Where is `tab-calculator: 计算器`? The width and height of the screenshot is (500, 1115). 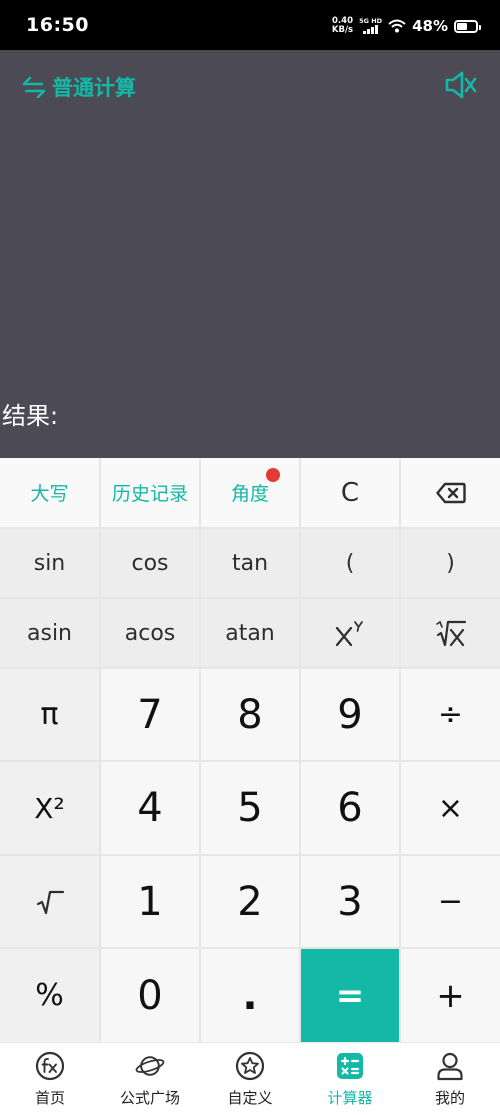
tab-calculator: 计算器 is located at coordinates (350, 1079).